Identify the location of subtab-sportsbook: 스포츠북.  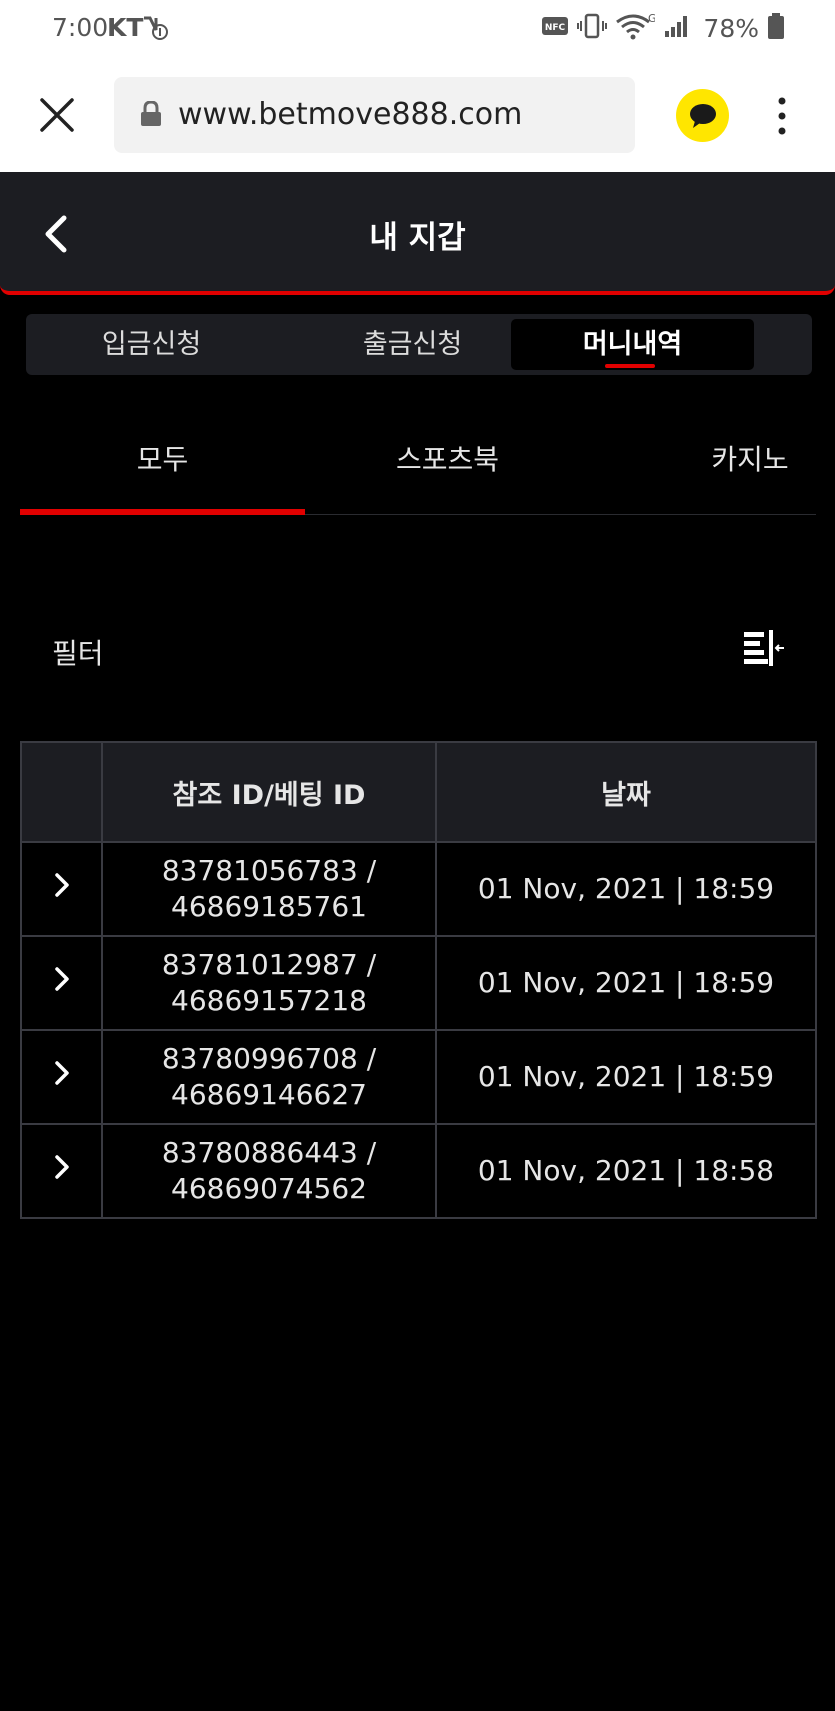
(447, 458).